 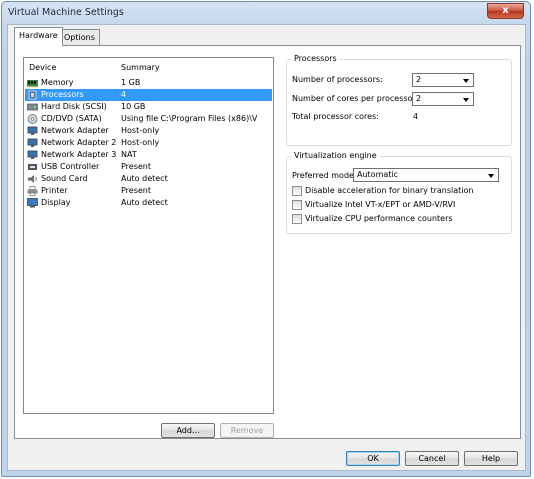 I want to click on device-row-hard-disk: Hard Disk (SCSI) 10 GB, so click(x=148, y=107).